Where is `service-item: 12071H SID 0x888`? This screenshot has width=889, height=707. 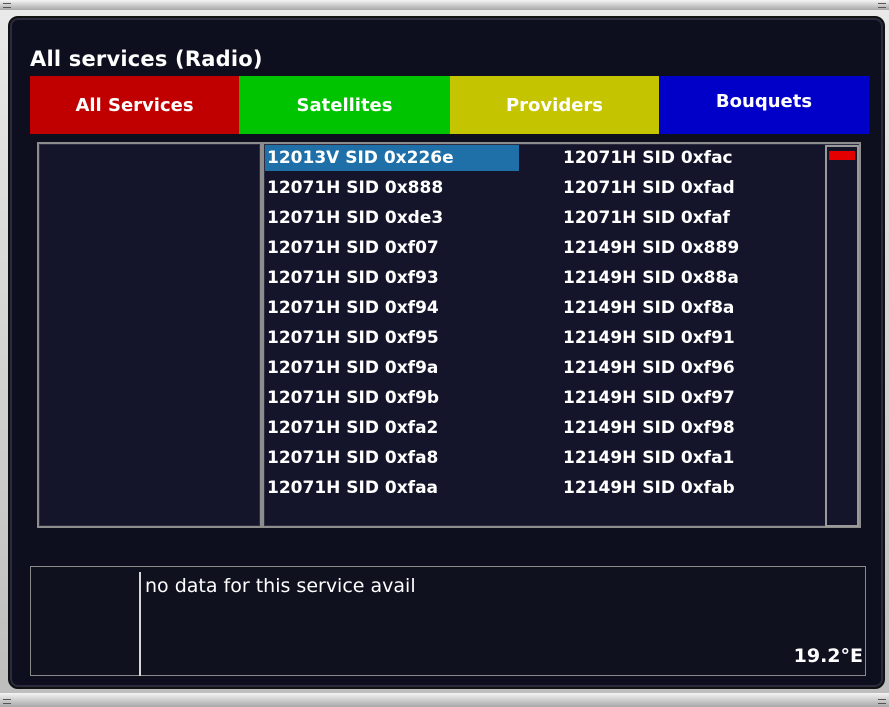 service-item: 12071H SID 0x888 is located at coordinates (354, 188).